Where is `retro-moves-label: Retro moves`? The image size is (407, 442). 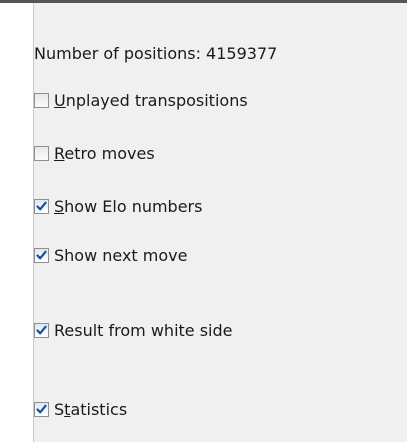
retro-moves-label: Retro moves is located at coordinates (104, 153).